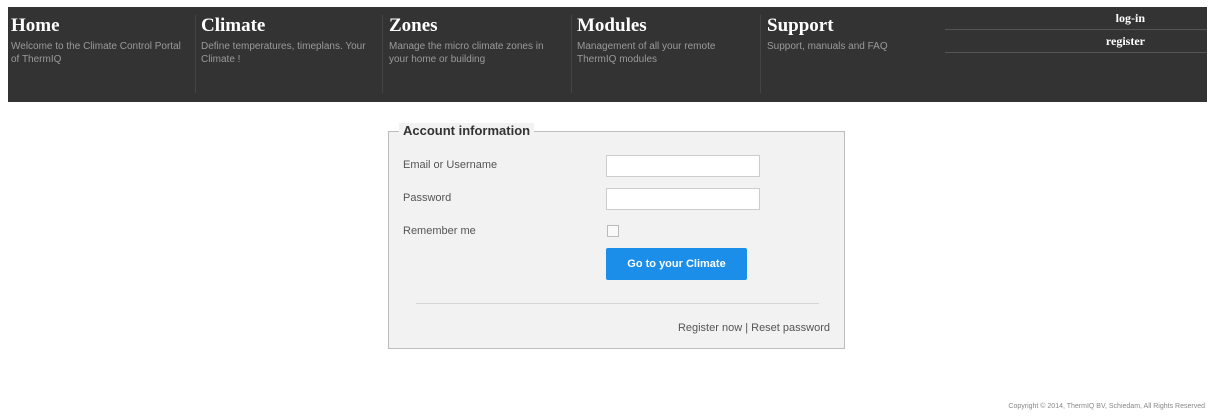 The image size is (1215, 416). Describe the element at coordinates (427, 198) in the screenshot. I see `password-label: Password` at that location.